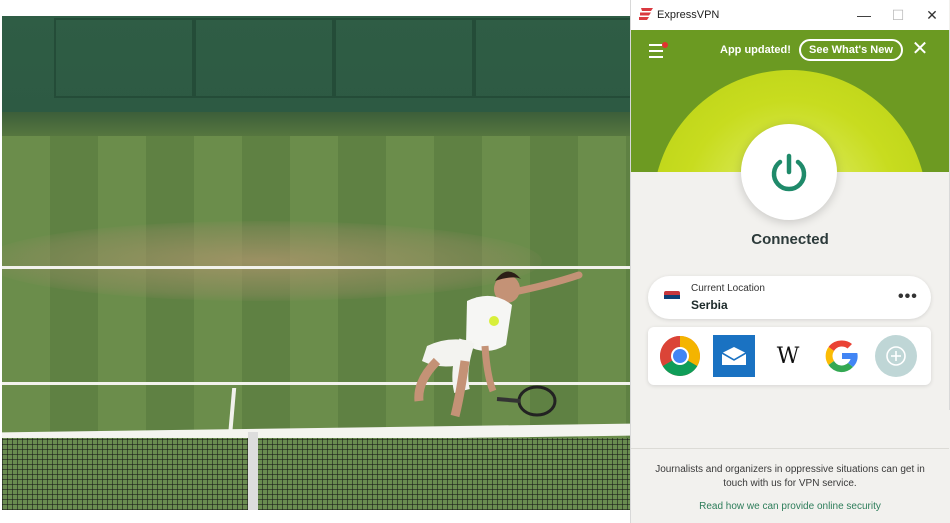 The height and width of the screenshot is (523, 950). What do you see at coordinates (709, 305) in the screenshot?
I see `location-value: Serbia` at bounding box center [709, 305].